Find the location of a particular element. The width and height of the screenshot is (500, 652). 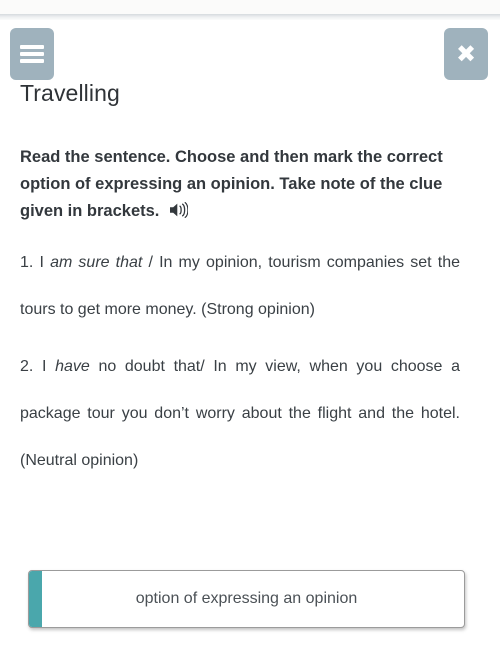

question-2-number: 2. is located at coordinates (27, 366).